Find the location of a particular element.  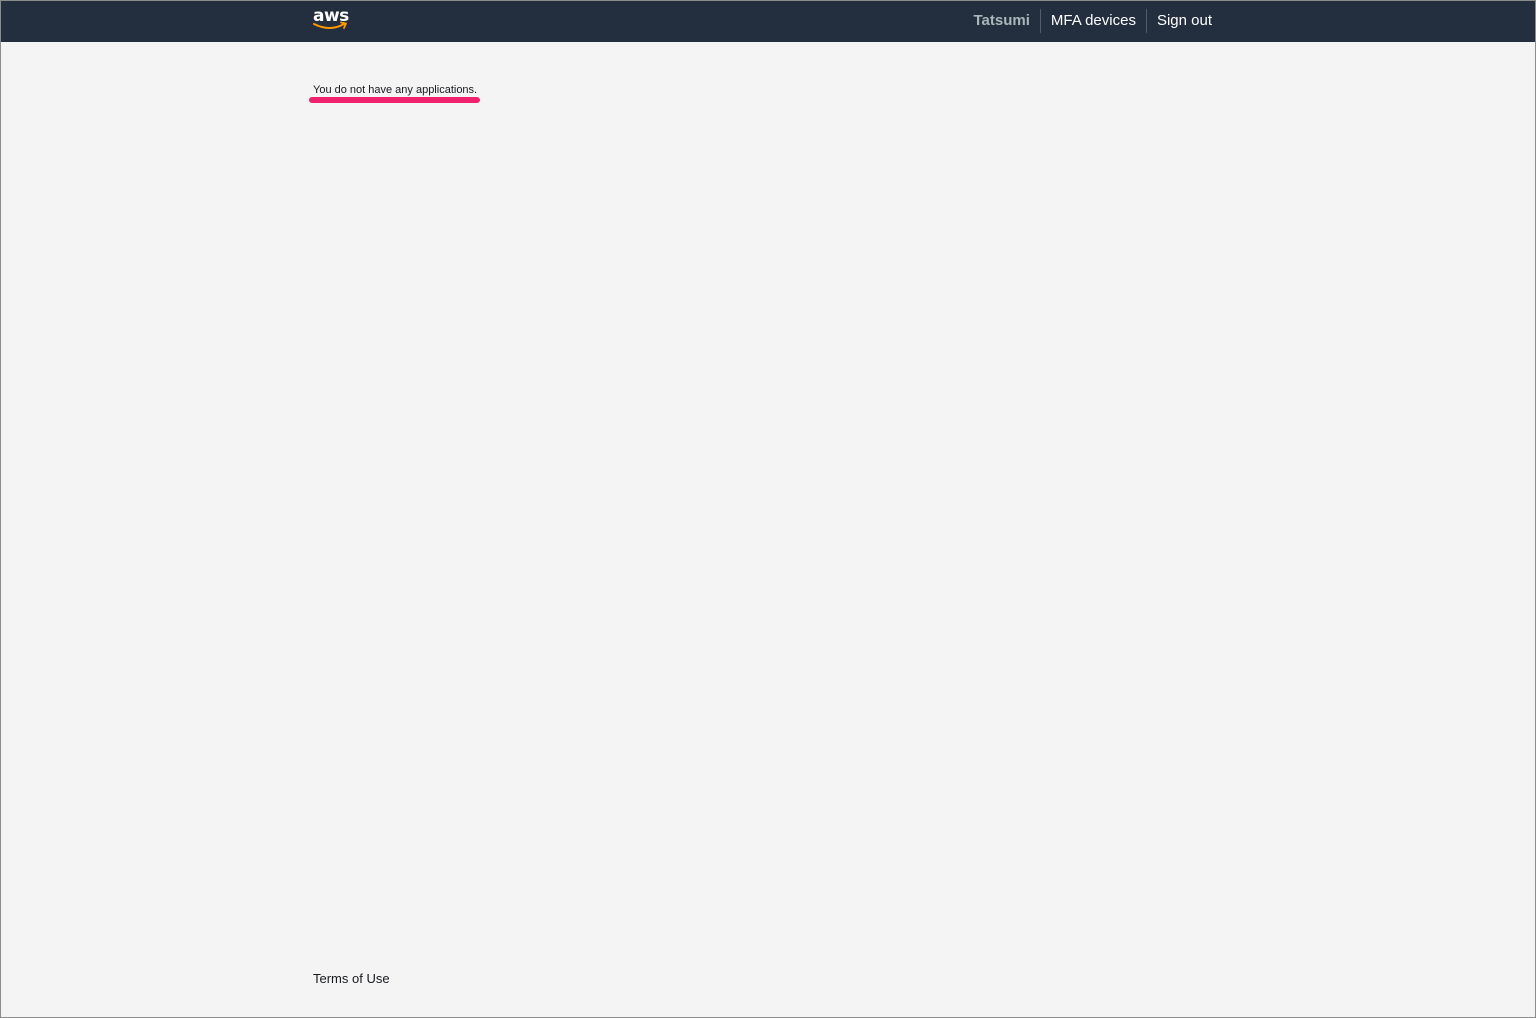

top-navigation-bar: aws Tatsumi MFA devices Sign out is located at coordinates (768, 21).